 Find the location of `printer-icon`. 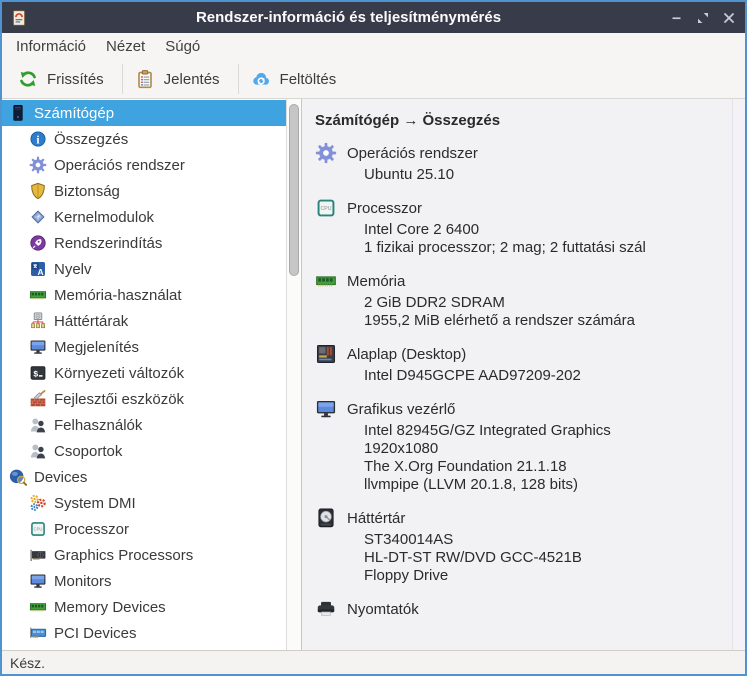

printer-icon is located at coordinates (326, 609).